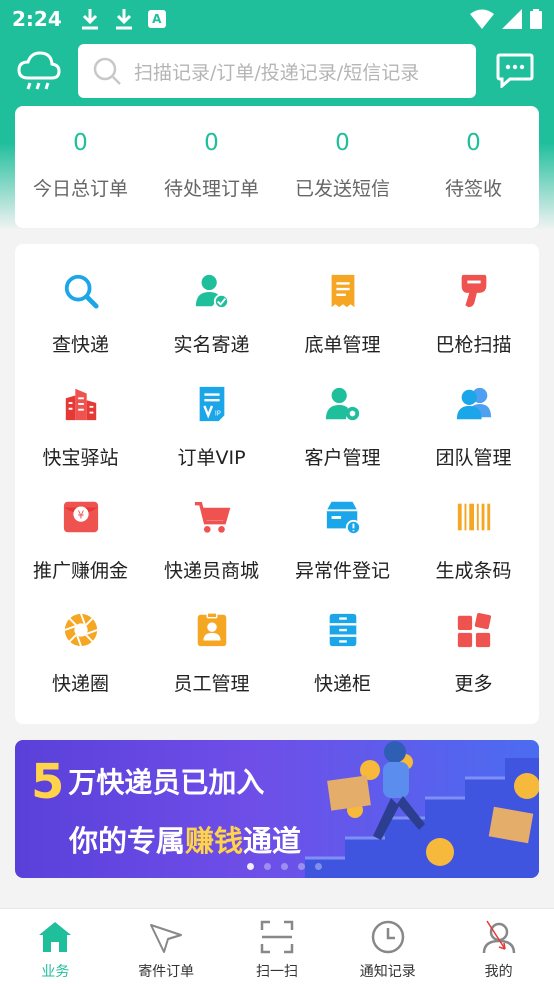  Describe the element at coordinates (211, 684) in the screenshot. I see `grid-item-label: 员工管理` at that location.